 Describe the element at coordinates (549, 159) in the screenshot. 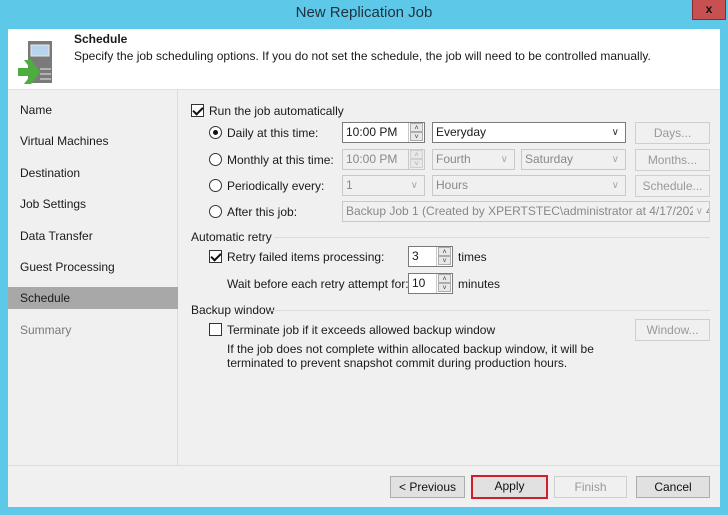

I see `monthly-day-value: Saturday` at that location.